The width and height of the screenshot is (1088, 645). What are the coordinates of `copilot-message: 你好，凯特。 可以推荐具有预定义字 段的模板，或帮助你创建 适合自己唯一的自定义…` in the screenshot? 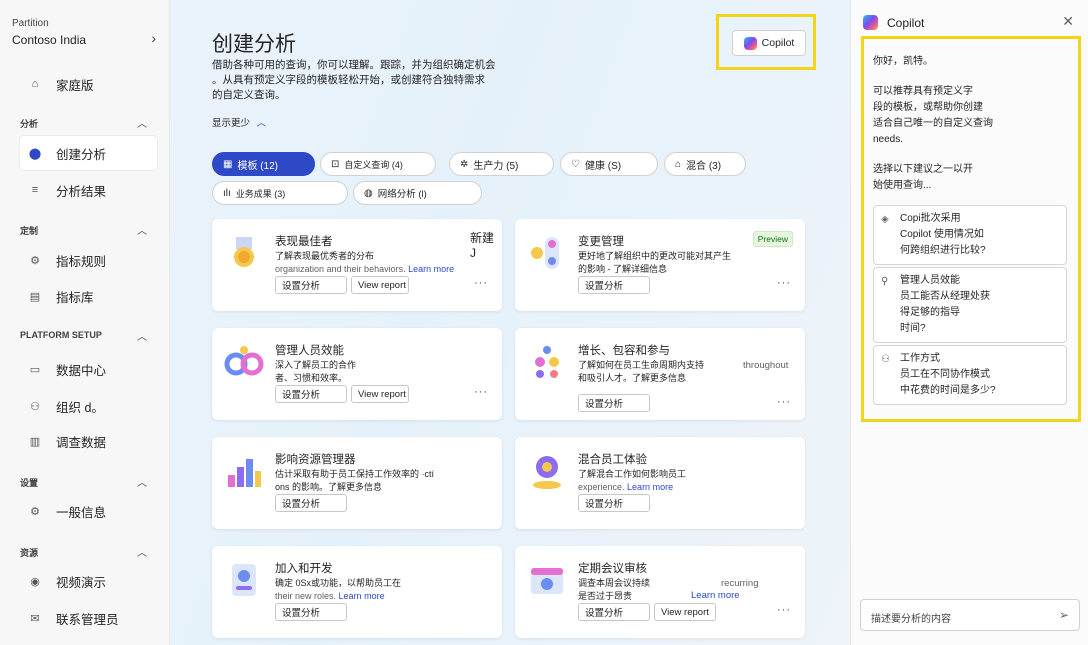 It's located at (971, 124).